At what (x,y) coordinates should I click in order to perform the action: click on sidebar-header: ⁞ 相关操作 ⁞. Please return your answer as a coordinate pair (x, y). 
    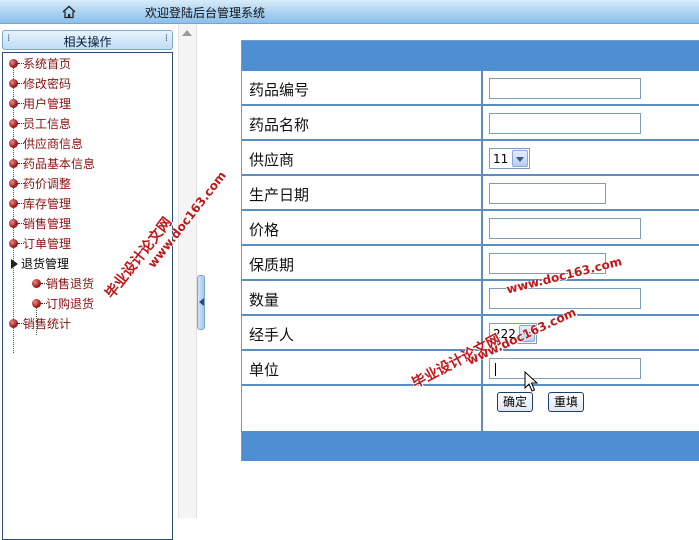
    Looking at the image, I should click on (87, 40).